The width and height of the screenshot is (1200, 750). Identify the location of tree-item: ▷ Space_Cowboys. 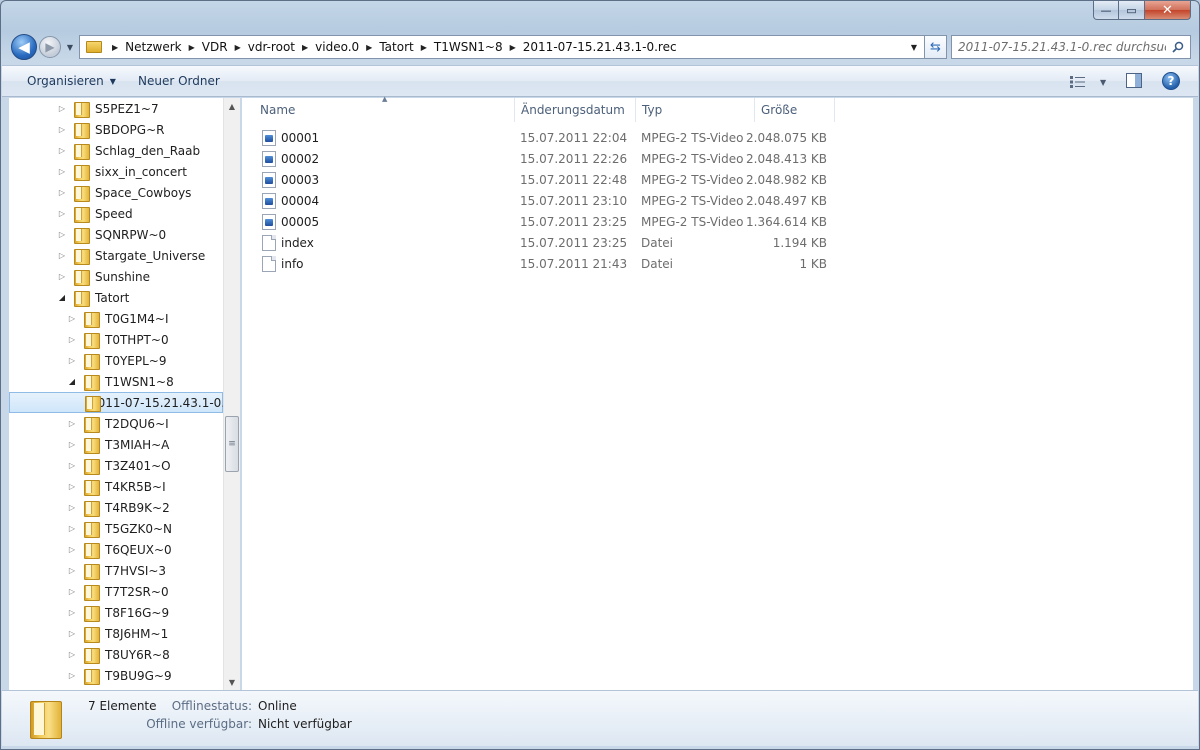
(124, 192).